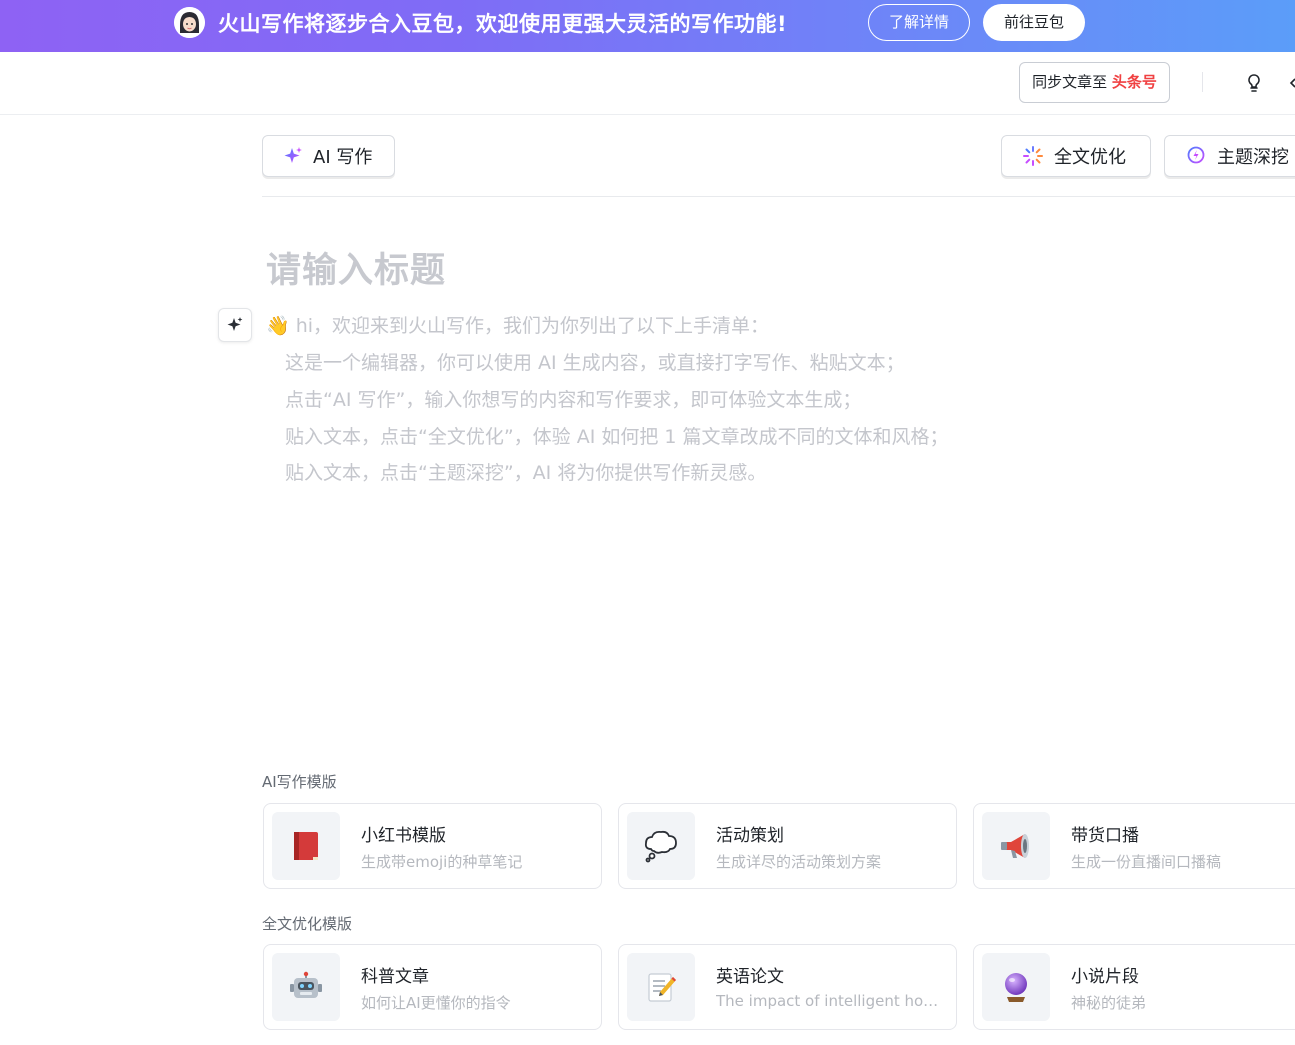  I want to click on memo-icon, so click(661, 987).